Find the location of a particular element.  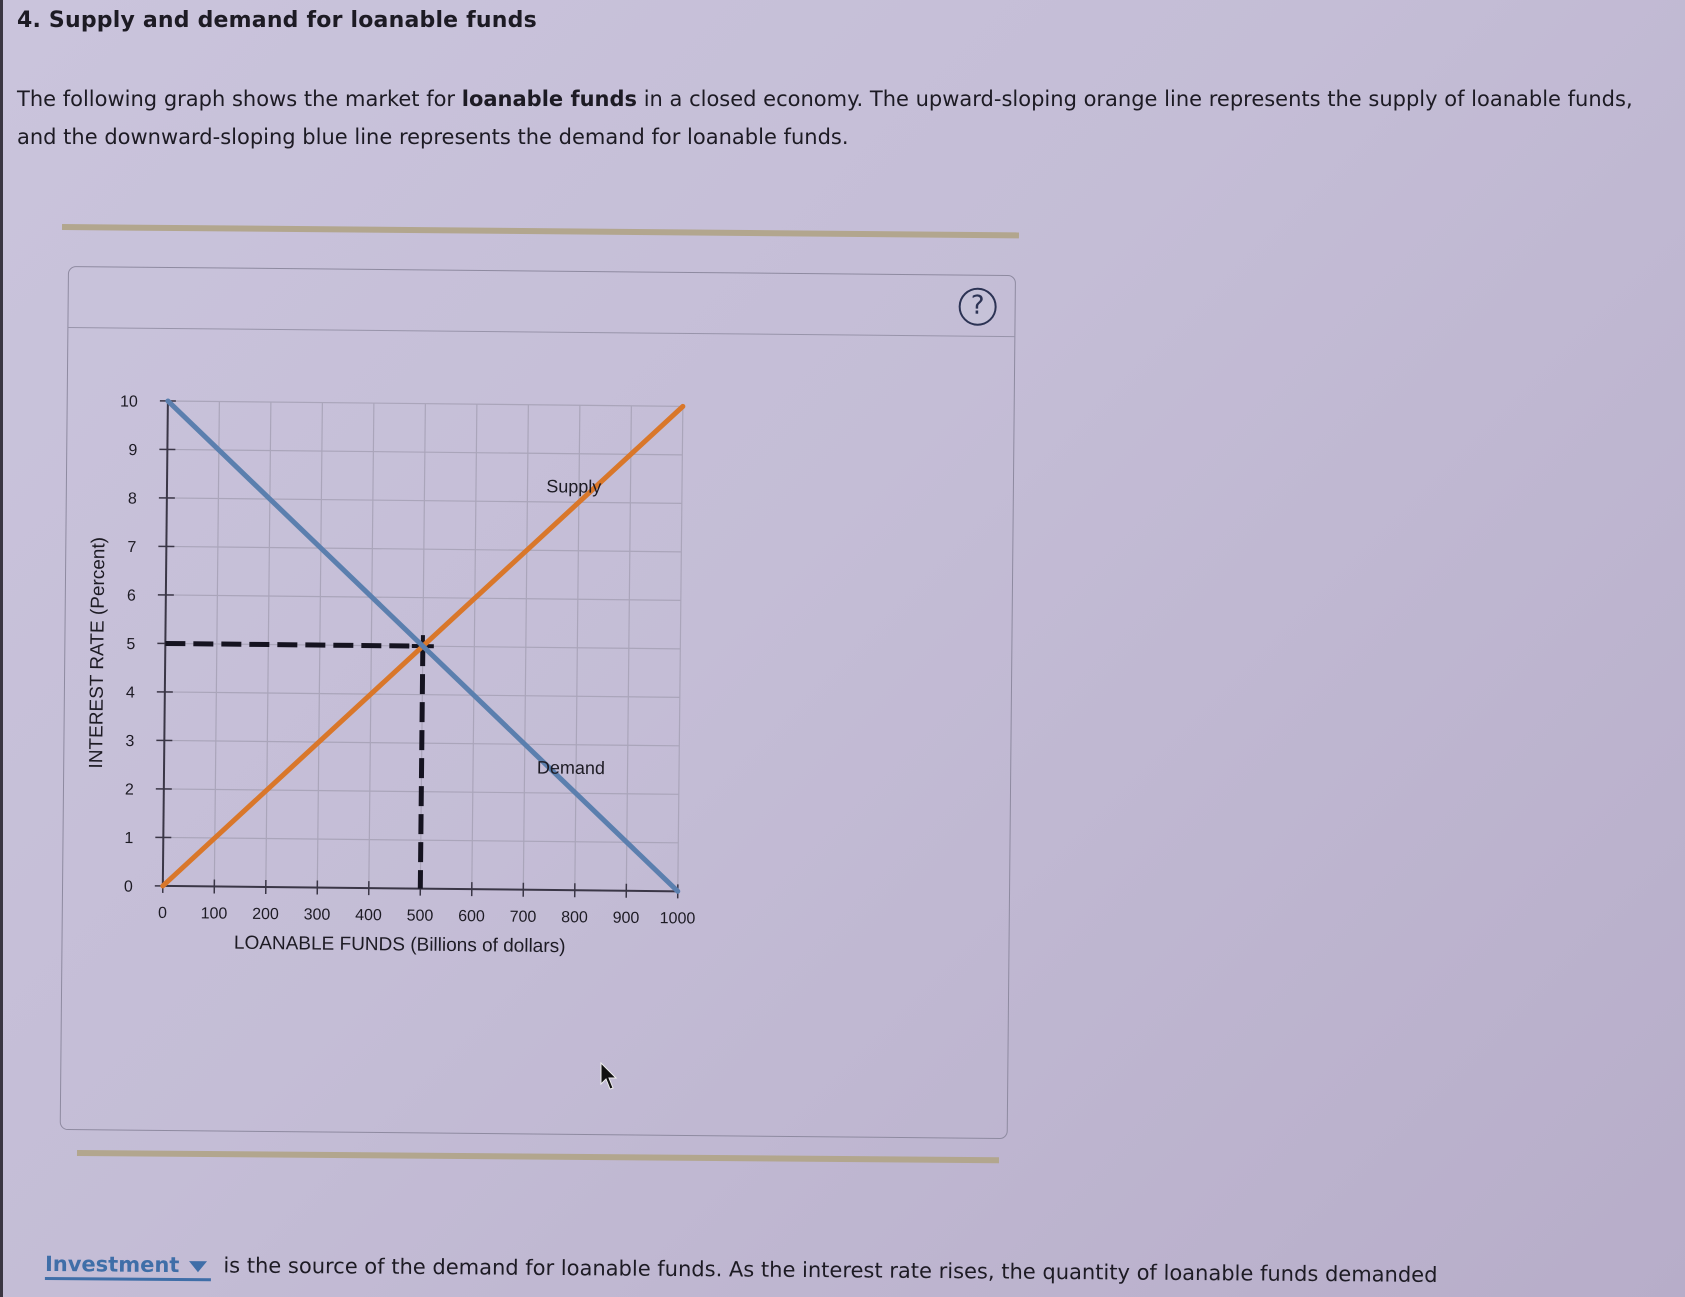

y-tick-label: 7 is located at coordinates (131, 547).